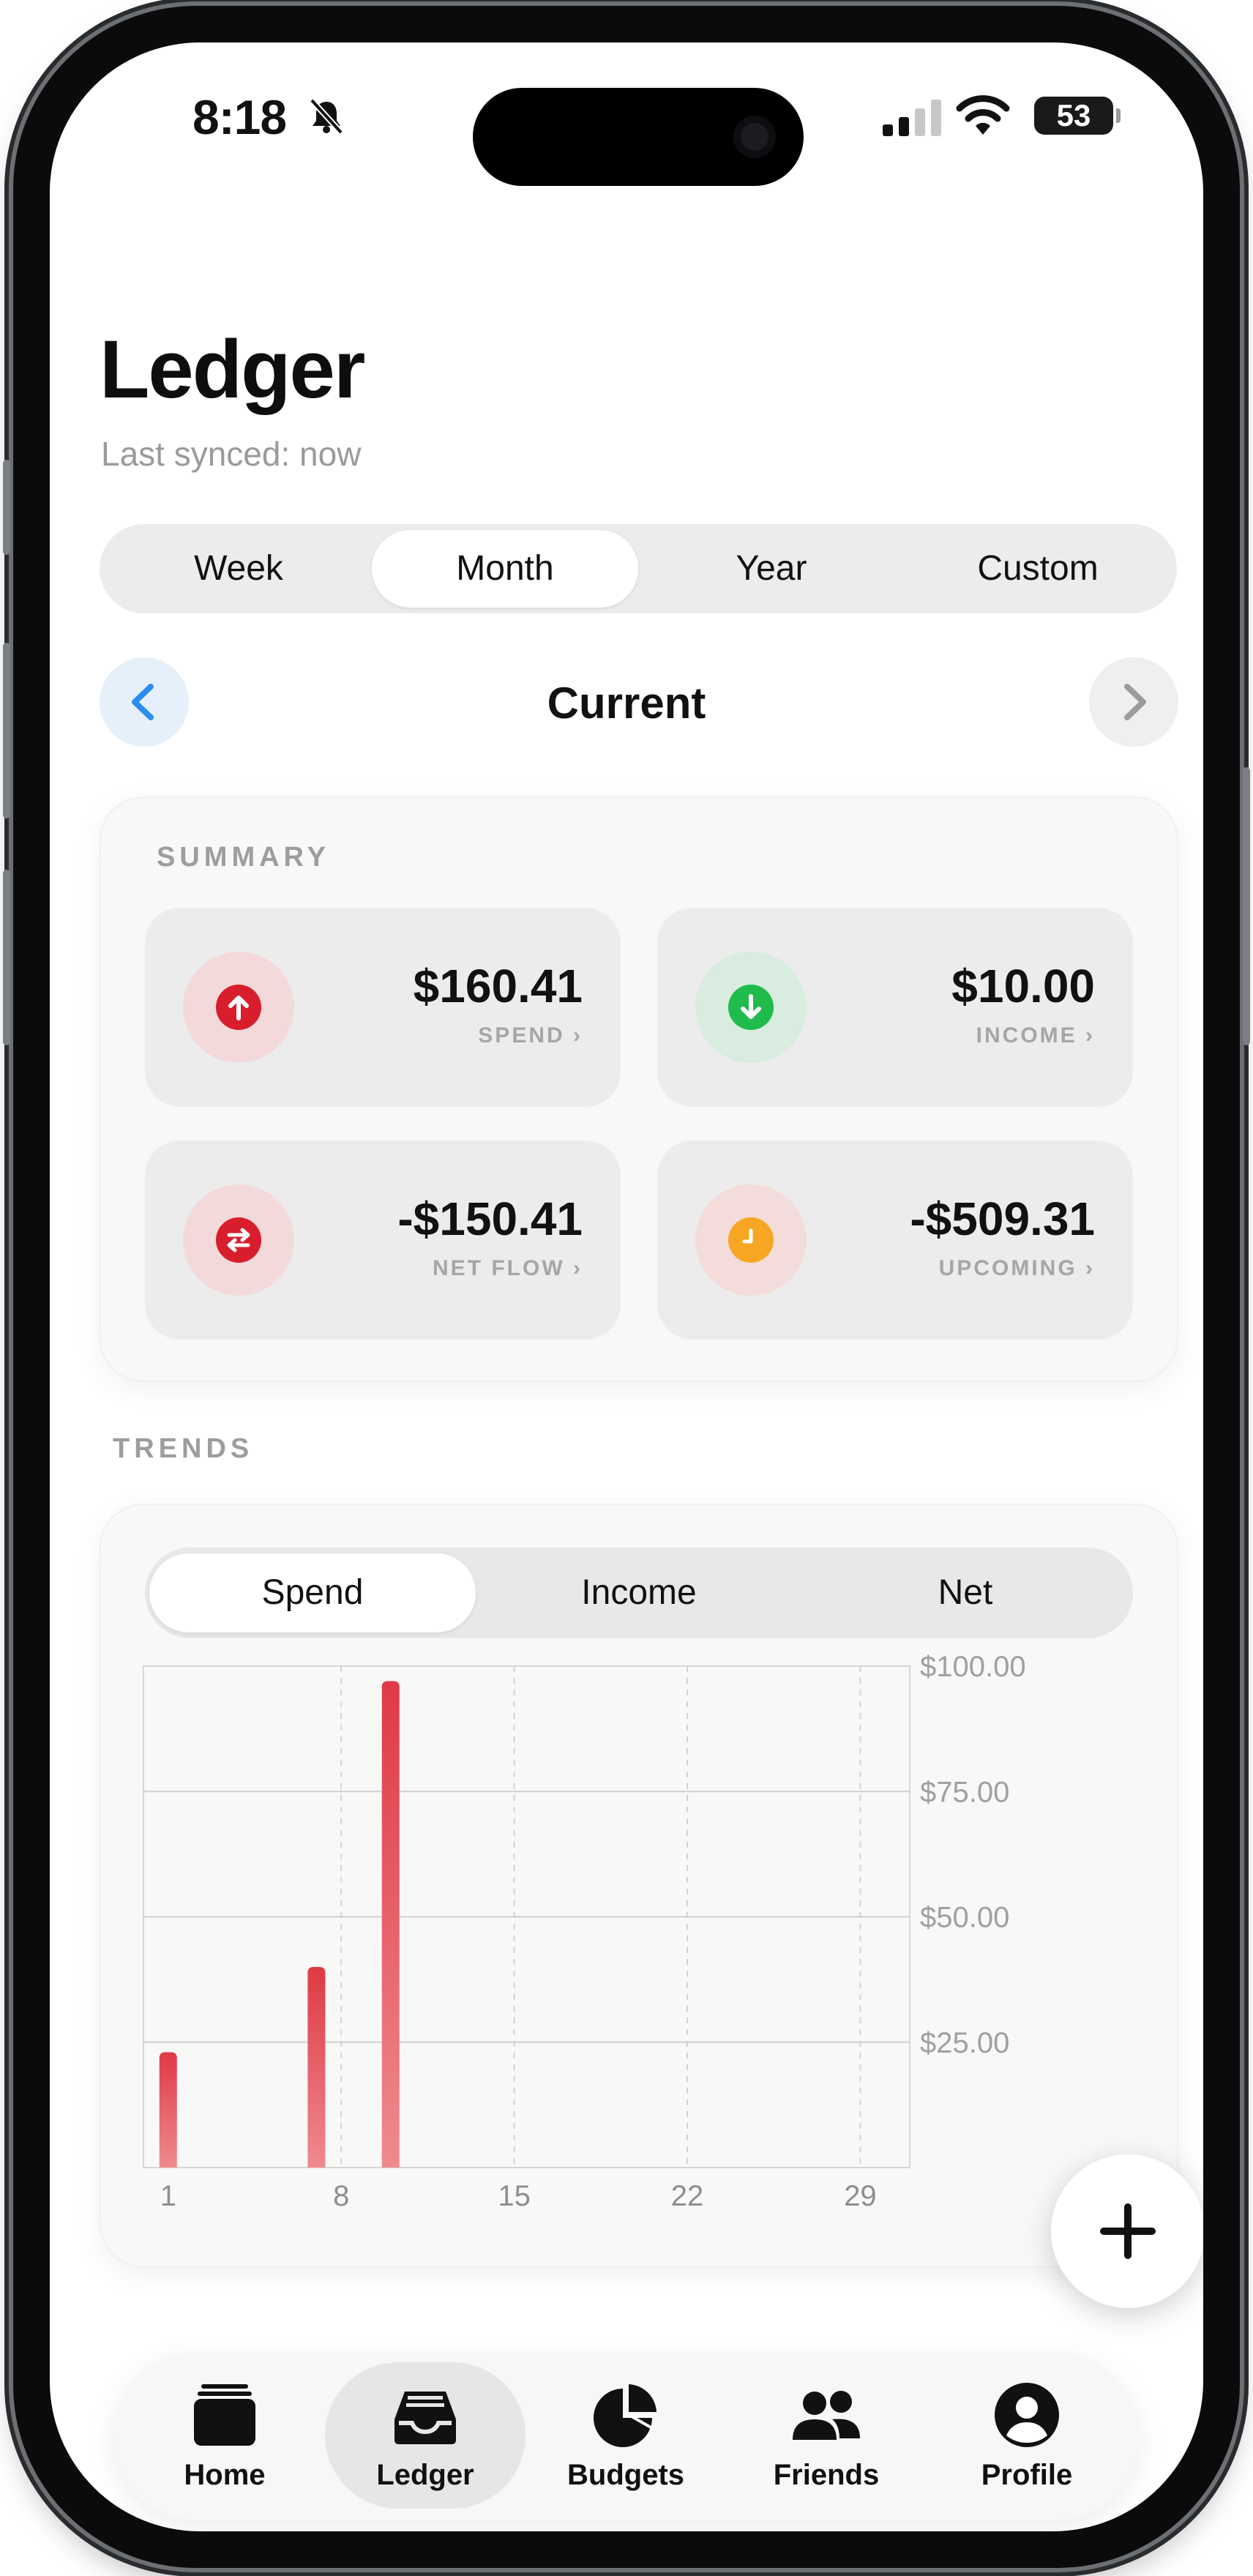 Image resolution: width=1253 pixels, height=2576 pixels. What do you see at coordinates (6, 957) in the screenshot?
I see `volume-down-button` at bounding box center [6, 957].